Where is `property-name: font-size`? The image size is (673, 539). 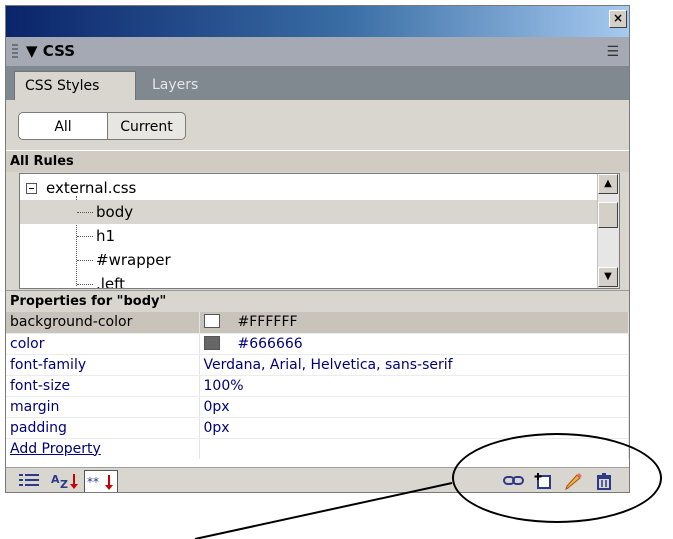
property-name: font-size is located at coordinates (103, 386).